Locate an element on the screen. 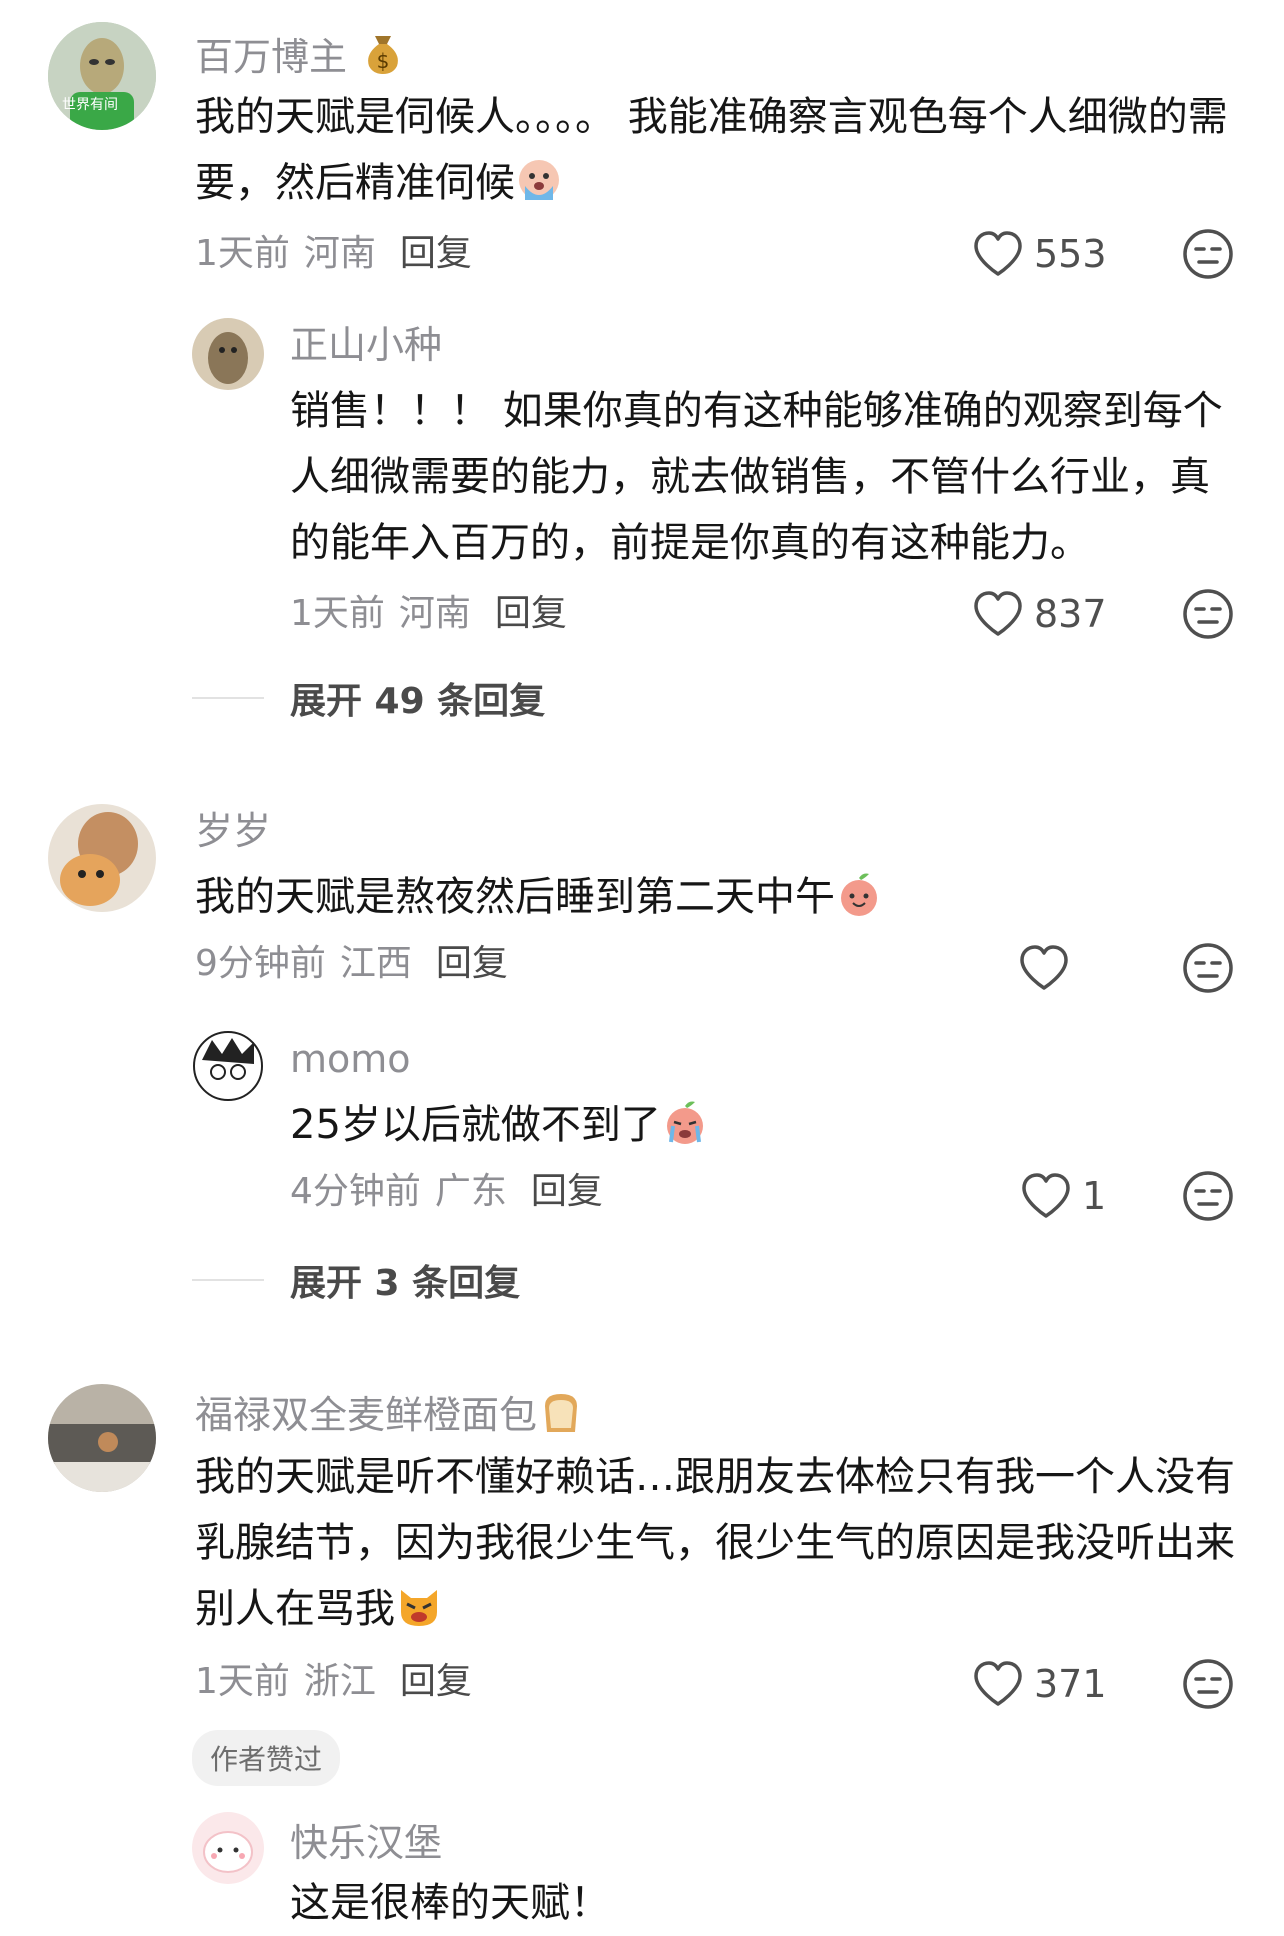  comment-text: 我的天赋是伺候人。。。。 我能准确察言观色每个人细微的需要，然后精准伺候 is located at coordinates (711, 150).